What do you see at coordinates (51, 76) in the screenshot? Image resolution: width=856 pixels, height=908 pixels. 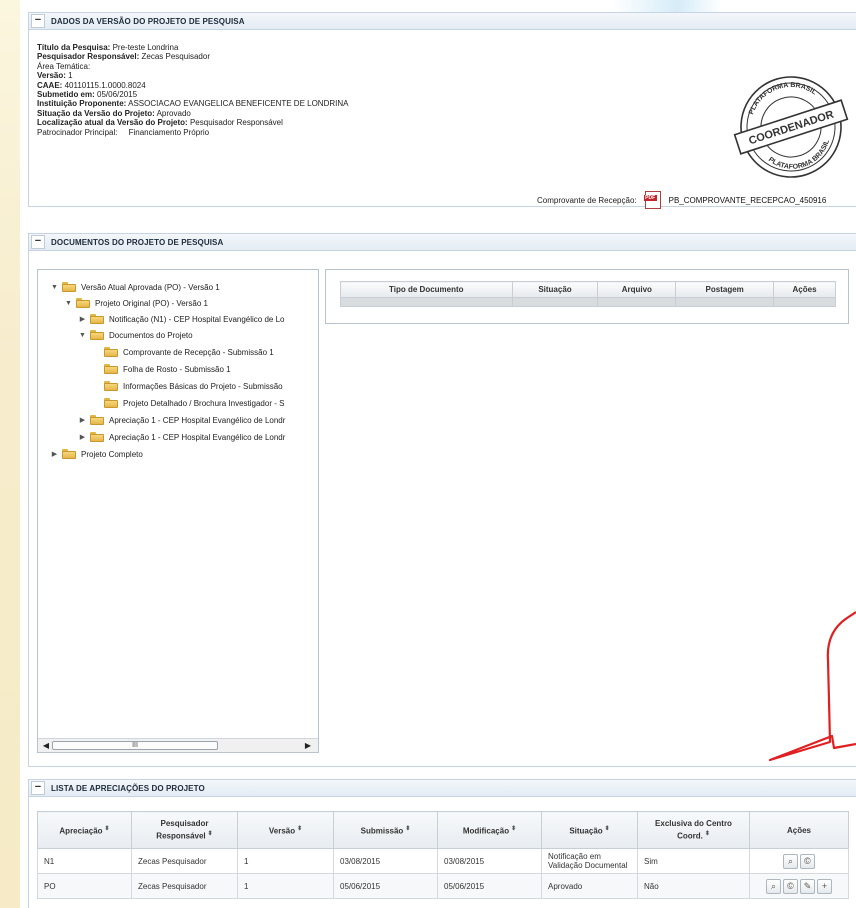 I see `field-label-versao: Versão:` at bounding box center [51, 76].